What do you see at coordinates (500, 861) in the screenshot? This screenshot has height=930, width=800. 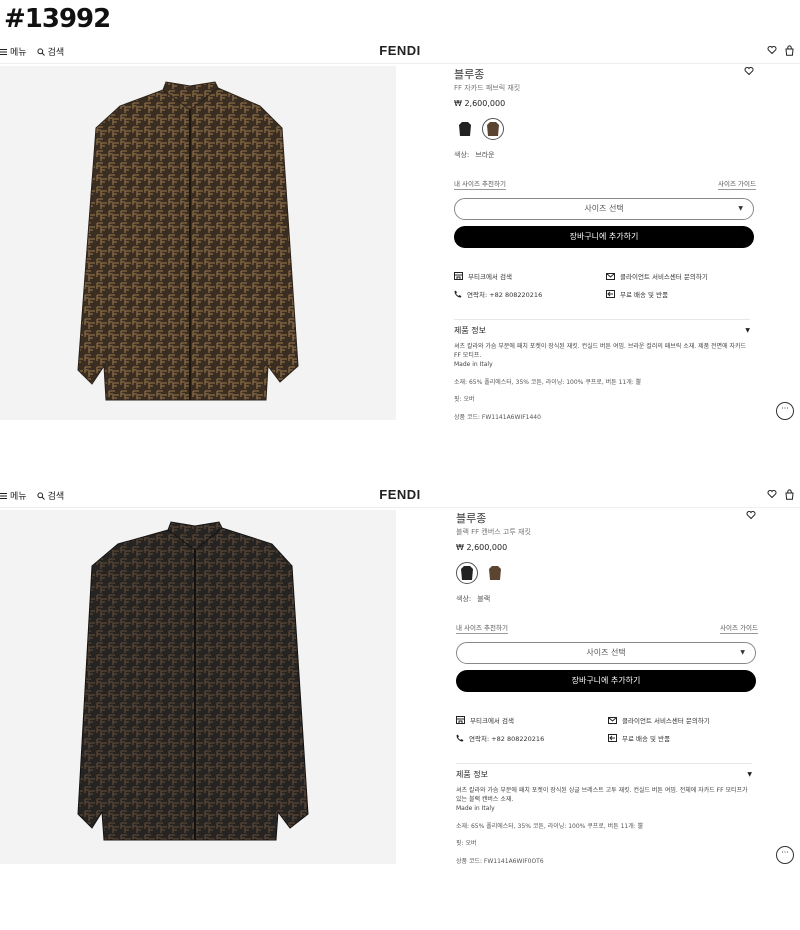 I see `product-code: 상품 코드: FW1141A6WIF0OT6` at bounding box center [500, 861].